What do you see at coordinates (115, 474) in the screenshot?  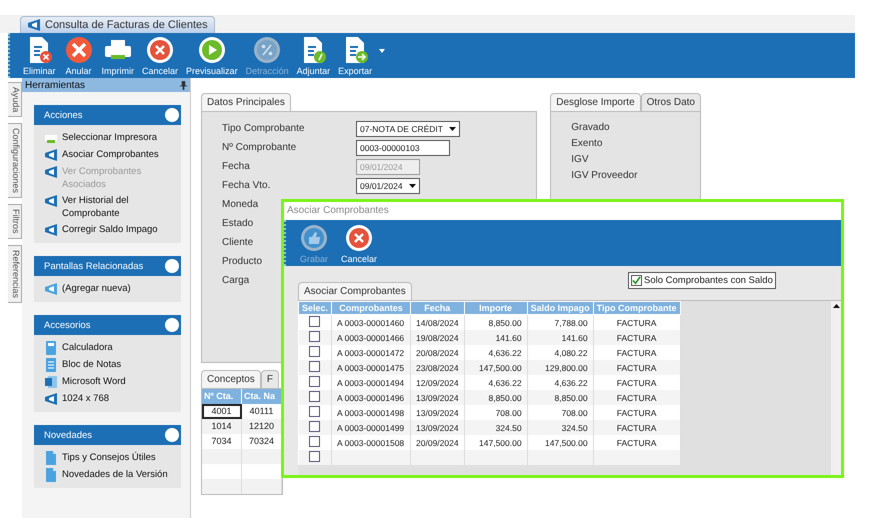 I see `tool-link: Novedades de la Versión` at bounding box center [115, 474].